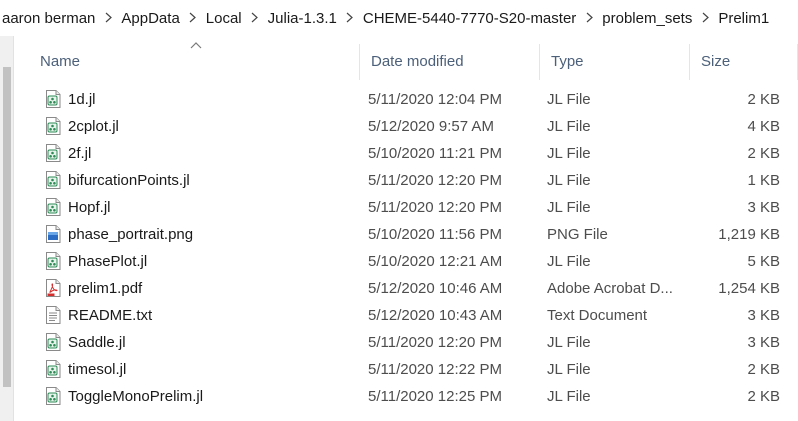  I want to click on file-size: 4 KB, so click(763, 126).